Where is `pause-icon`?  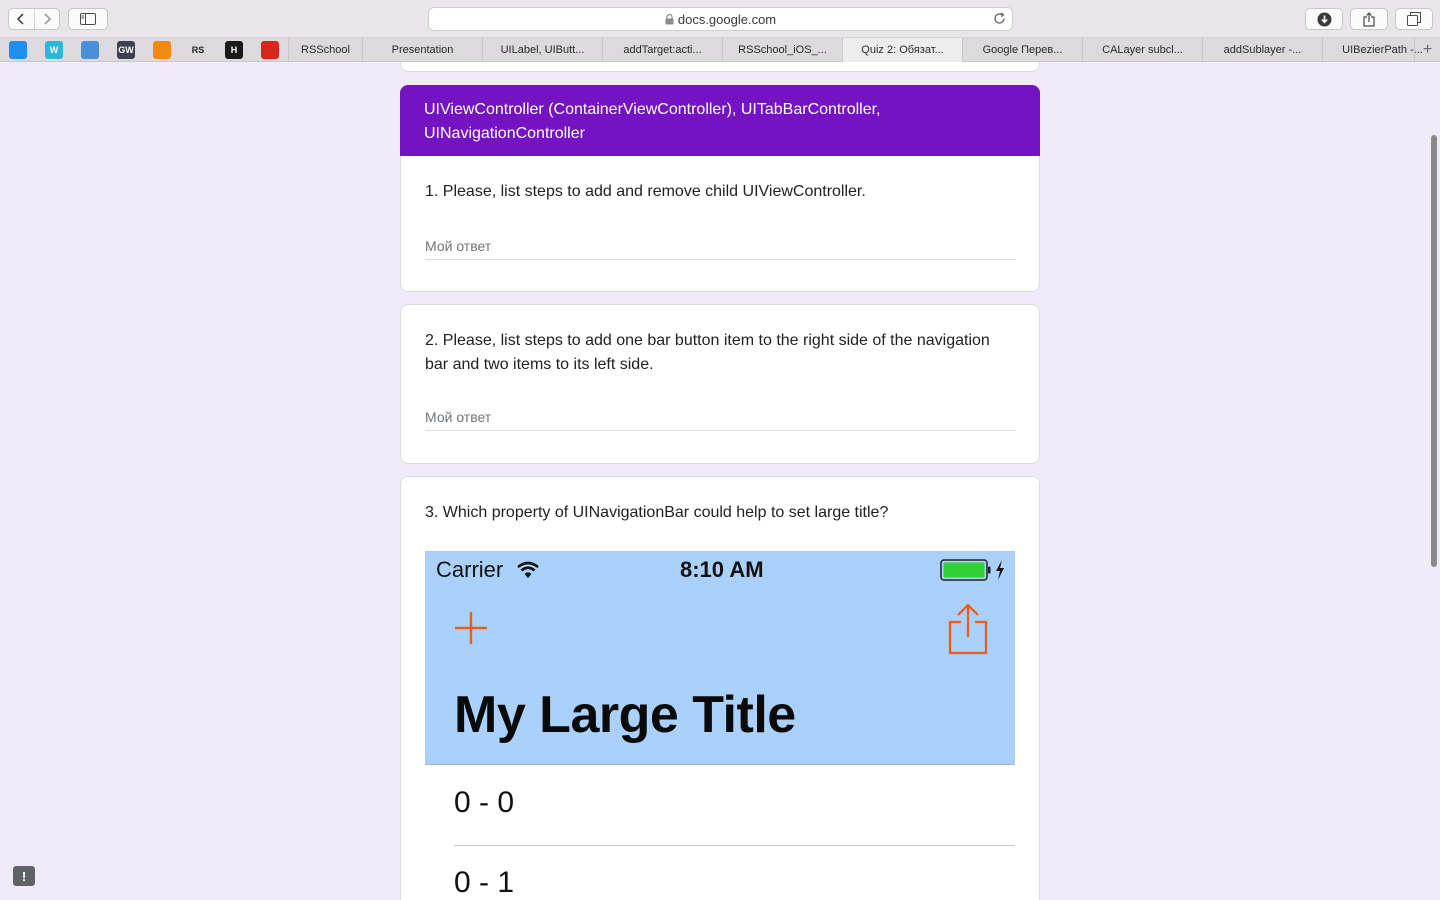 pause-icon is located at coordinates (162, 50).